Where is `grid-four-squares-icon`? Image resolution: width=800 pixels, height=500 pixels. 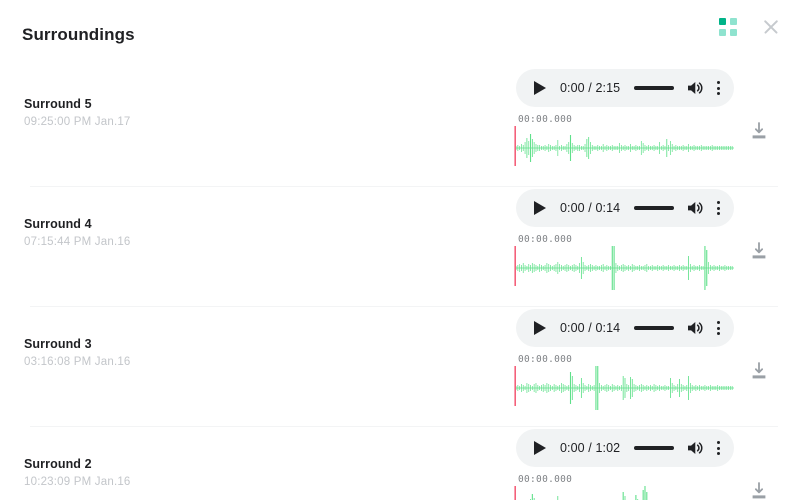
grid-four-squares-icon is located at coordinates (728, 27).